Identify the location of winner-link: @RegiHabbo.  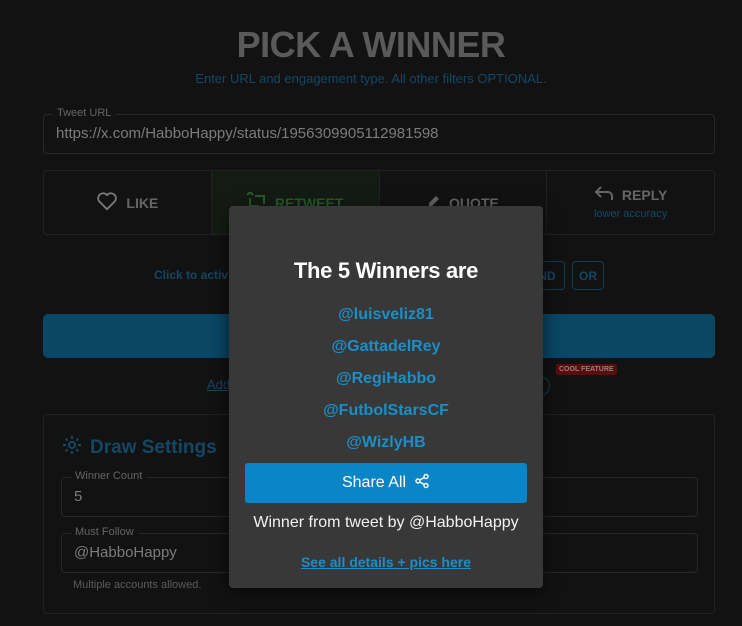
(386, 384).